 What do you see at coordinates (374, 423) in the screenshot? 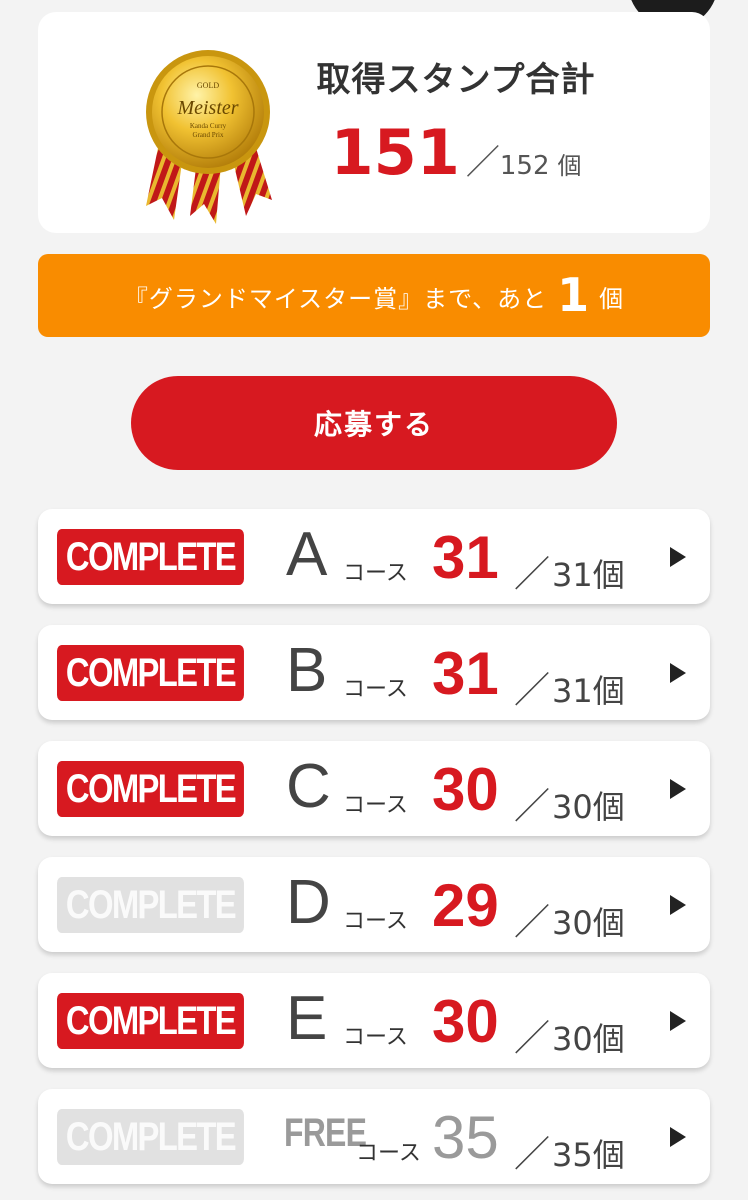
I see `apply-button: 応募する` at bounding box center [374, 423].